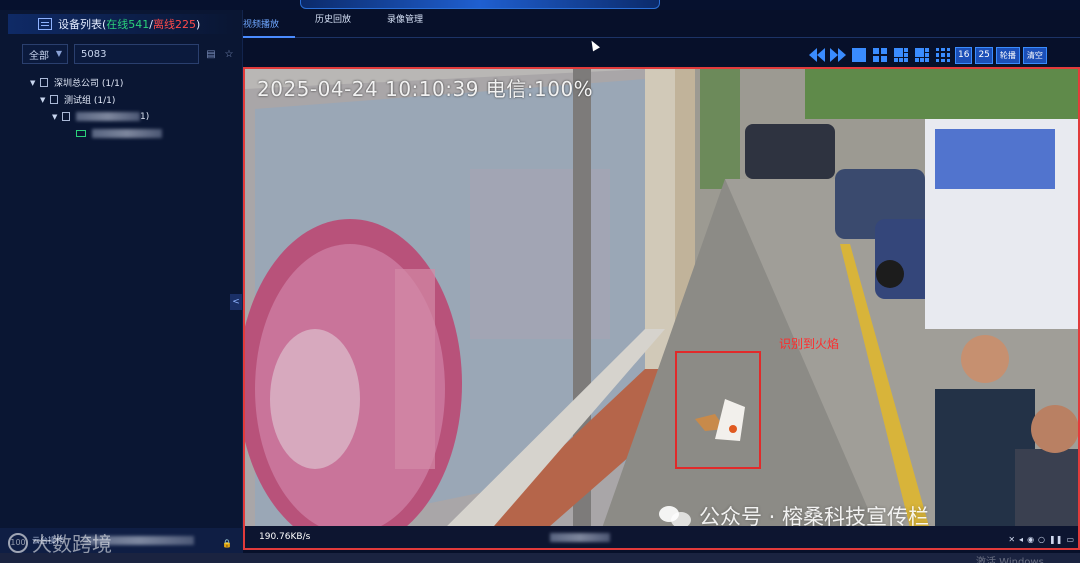  I want to click on windows-activation-watermark: 激活 Windows, so click(1010, 560).